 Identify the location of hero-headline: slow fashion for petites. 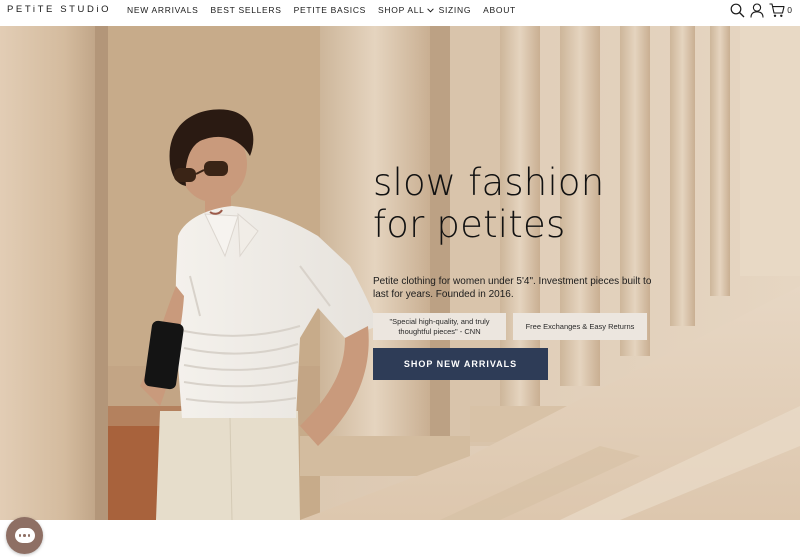
(488, 204).